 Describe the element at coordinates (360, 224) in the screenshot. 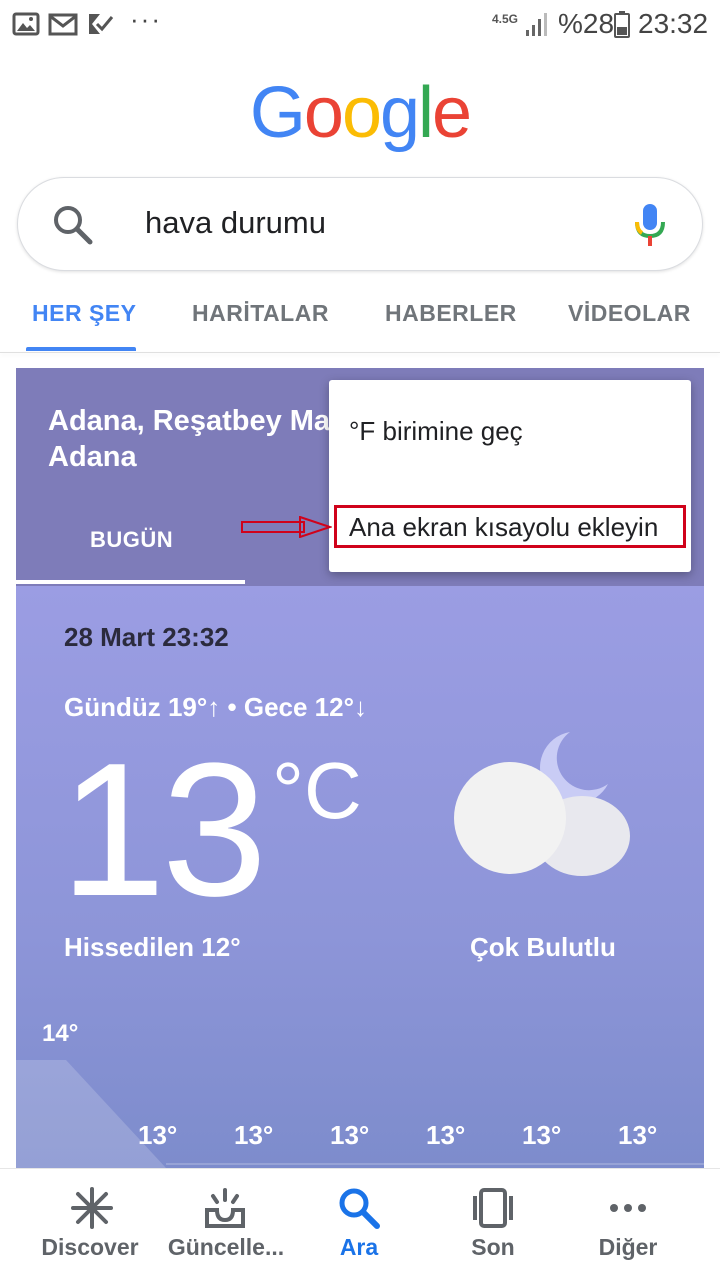

I see `search-bar: hava durumu` at that location.